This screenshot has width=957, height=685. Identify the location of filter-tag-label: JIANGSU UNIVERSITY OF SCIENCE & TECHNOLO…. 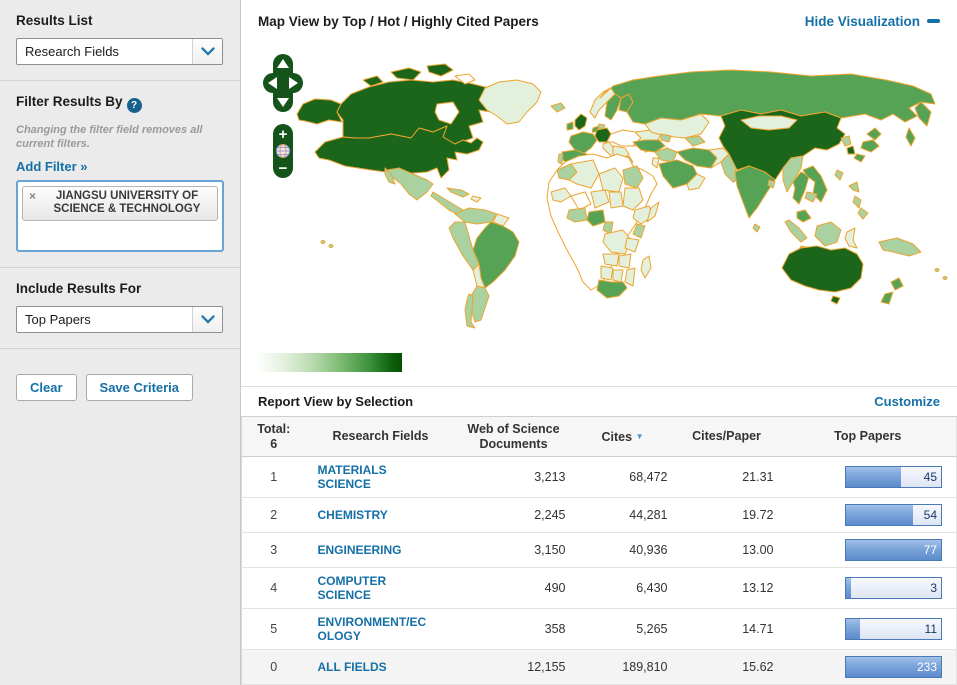
(127, 202).